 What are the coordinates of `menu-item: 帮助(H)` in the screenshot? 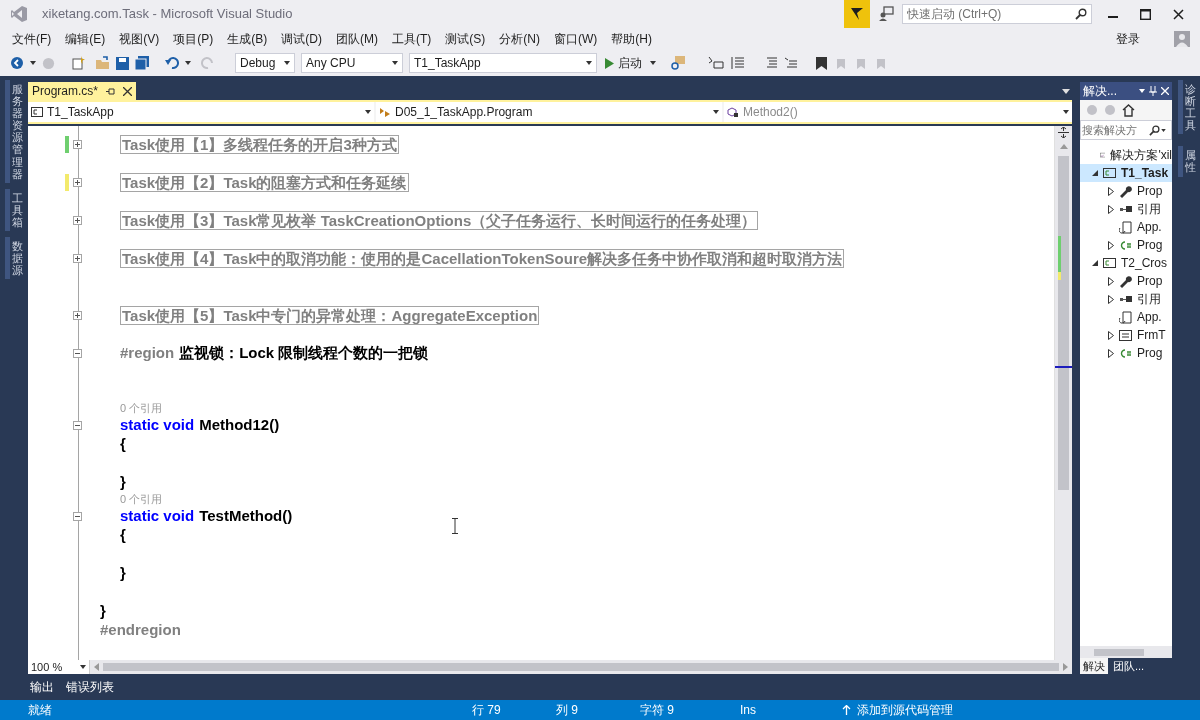 It's located at (631, 39).